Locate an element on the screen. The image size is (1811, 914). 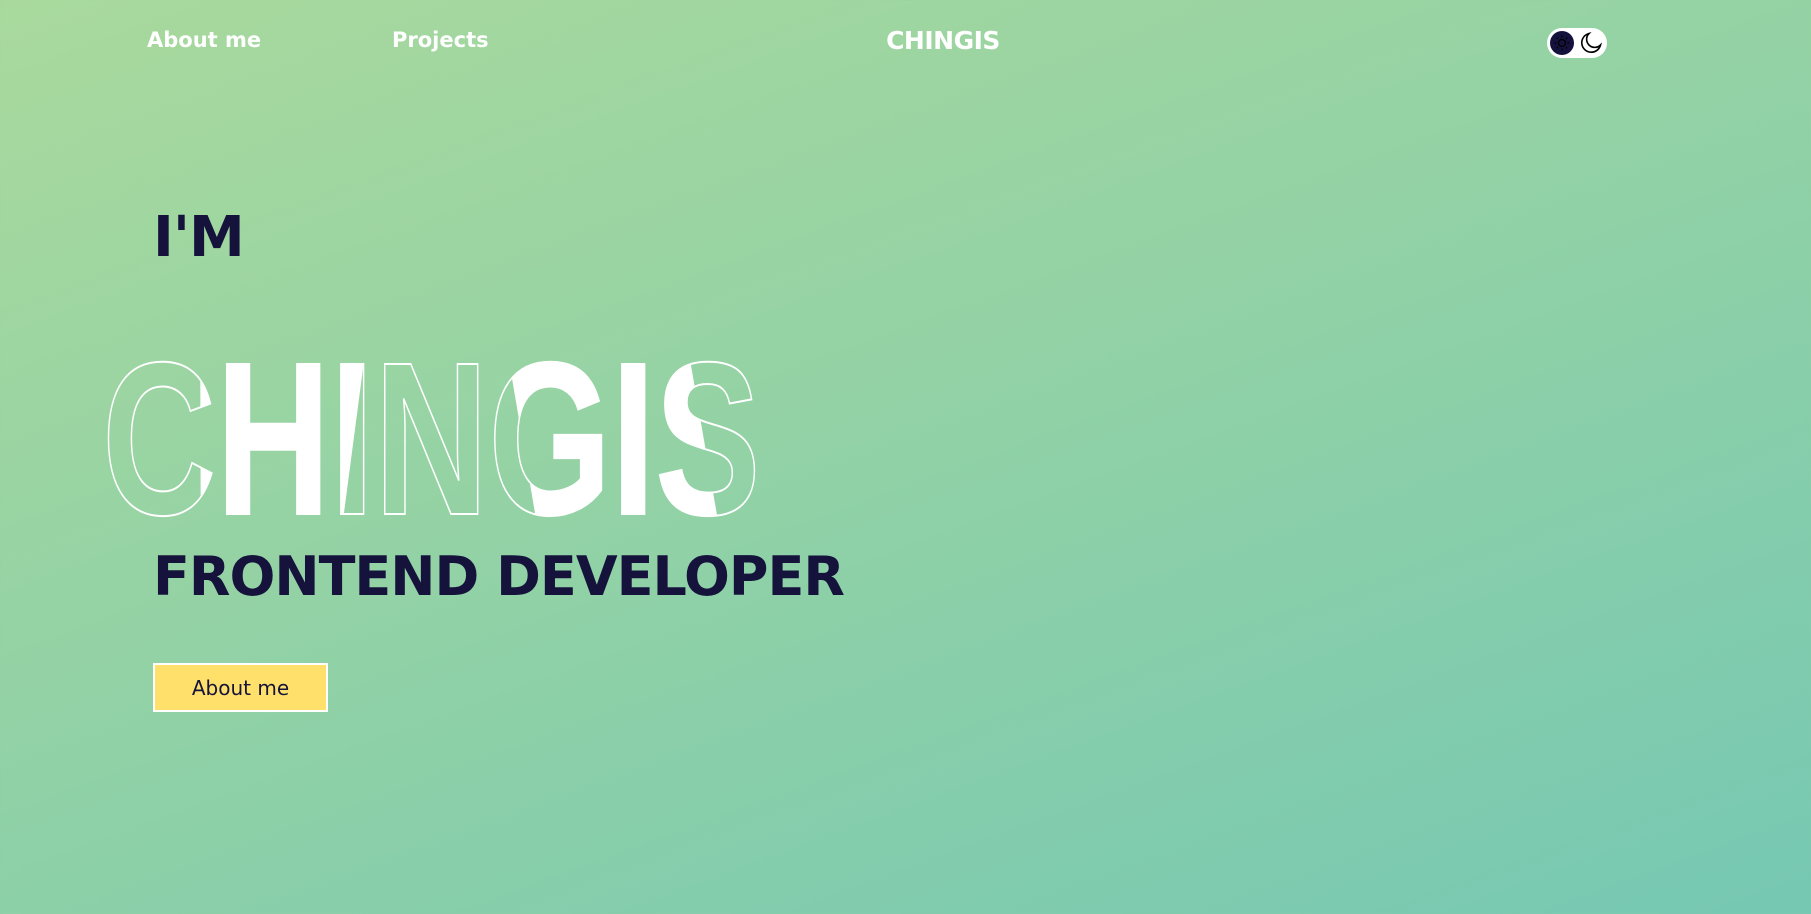
theme-toggle is located at coordinates (1577, 43).